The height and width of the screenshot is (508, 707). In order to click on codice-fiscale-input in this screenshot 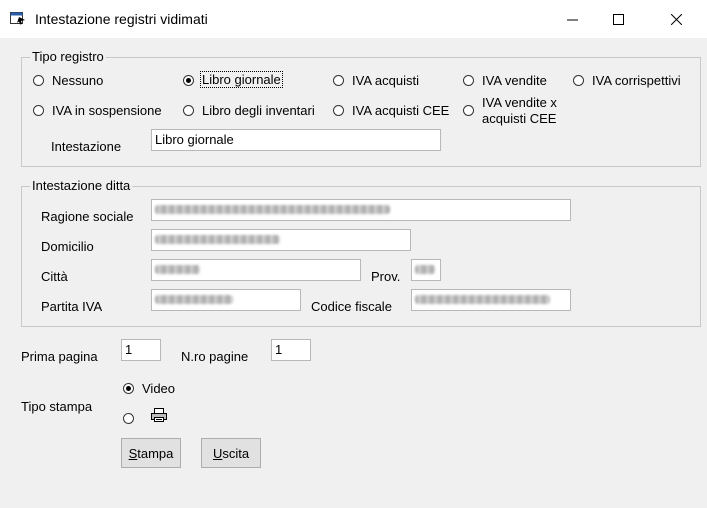, I will do `click(491, 300)`.